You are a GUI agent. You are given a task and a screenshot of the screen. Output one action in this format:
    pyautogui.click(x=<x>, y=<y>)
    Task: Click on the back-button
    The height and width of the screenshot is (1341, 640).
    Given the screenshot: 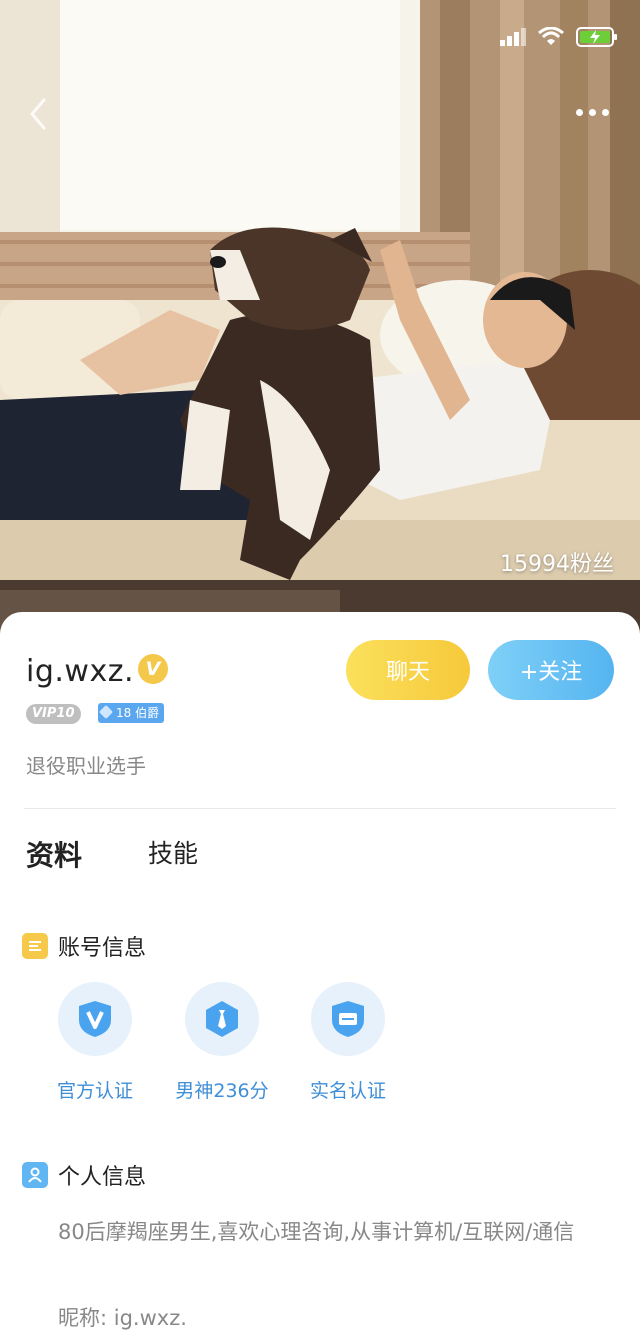 What is the action you would take?
    pyautogui.click(x=38, y=114)
    